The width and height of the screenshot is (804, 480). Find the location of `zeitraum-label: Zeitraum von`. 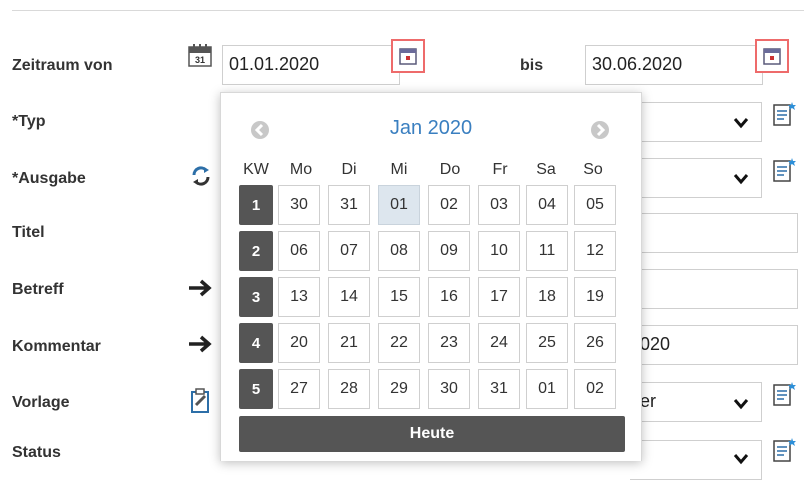

zeitraum-label: Zeitraum von is located at coordinates (62, 65).